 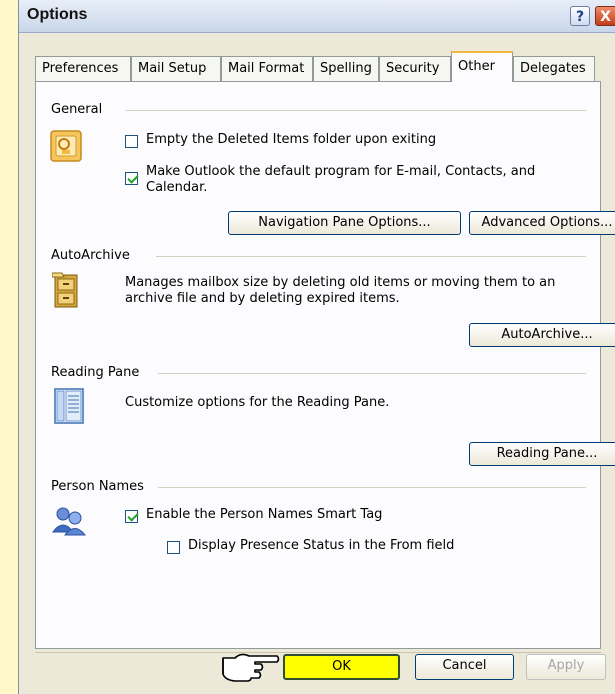 What do you see at coordinates (554, 68) in the screenshot?
I see `tab-delegates: Delegates` at bounding box center [554, 68].